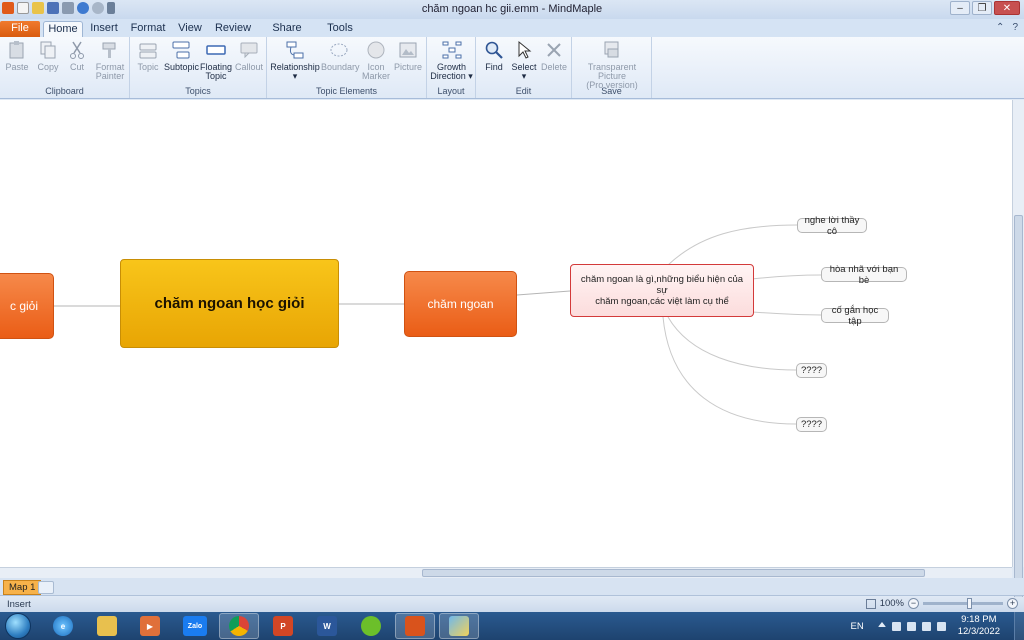 The width and height of the screenshot is (1024, 640). Describe the element at coordinates (896, 626) in the screenshot. I see `flag-icon` at that location.